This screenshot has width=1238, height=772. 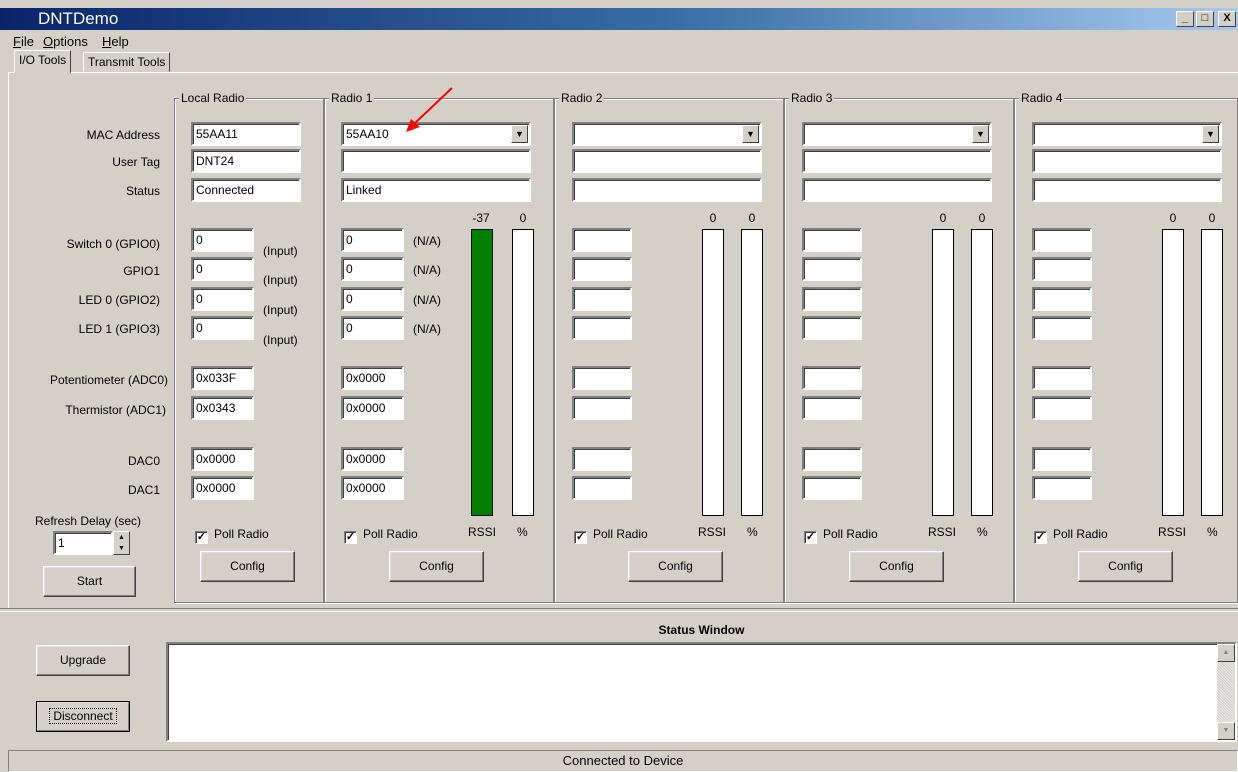 I want to click on radio-2-dac0-field, so click(x=602, y=459).